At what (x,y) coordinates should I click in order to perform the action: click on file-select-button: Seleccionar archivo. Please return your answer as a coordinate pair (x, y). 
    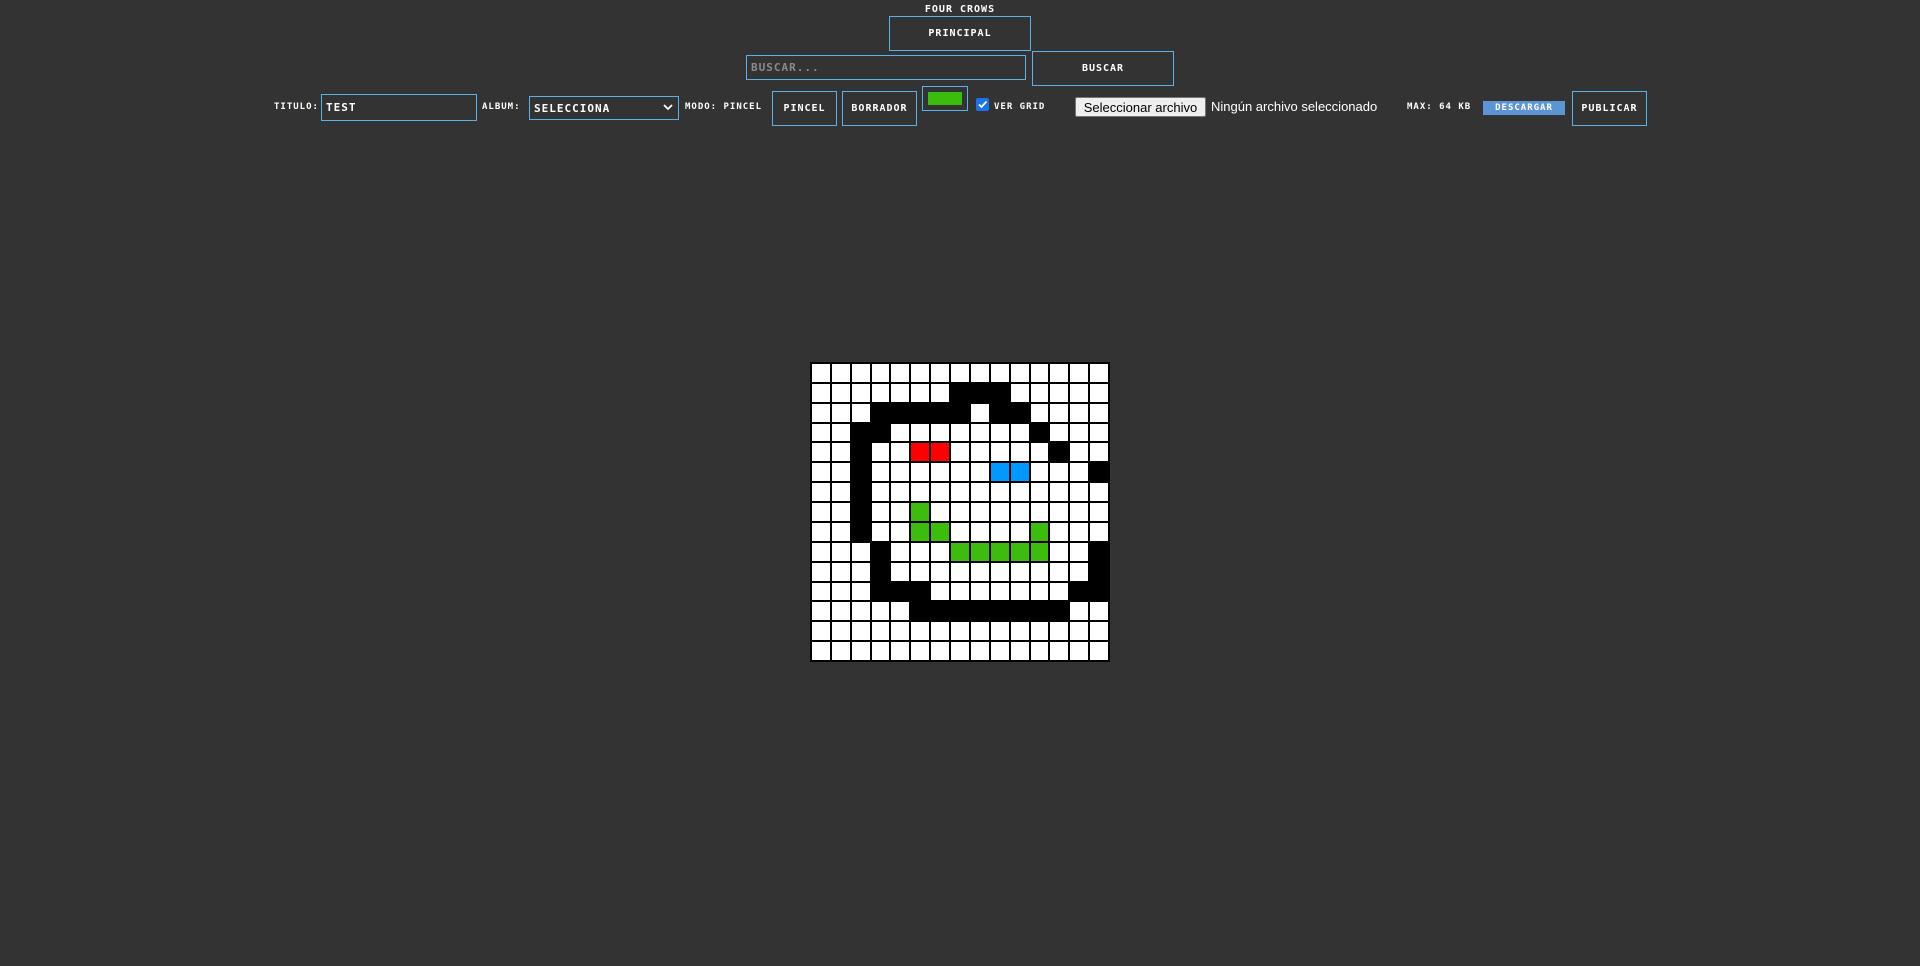
    Looking at the image, I should click on (1140, 107).